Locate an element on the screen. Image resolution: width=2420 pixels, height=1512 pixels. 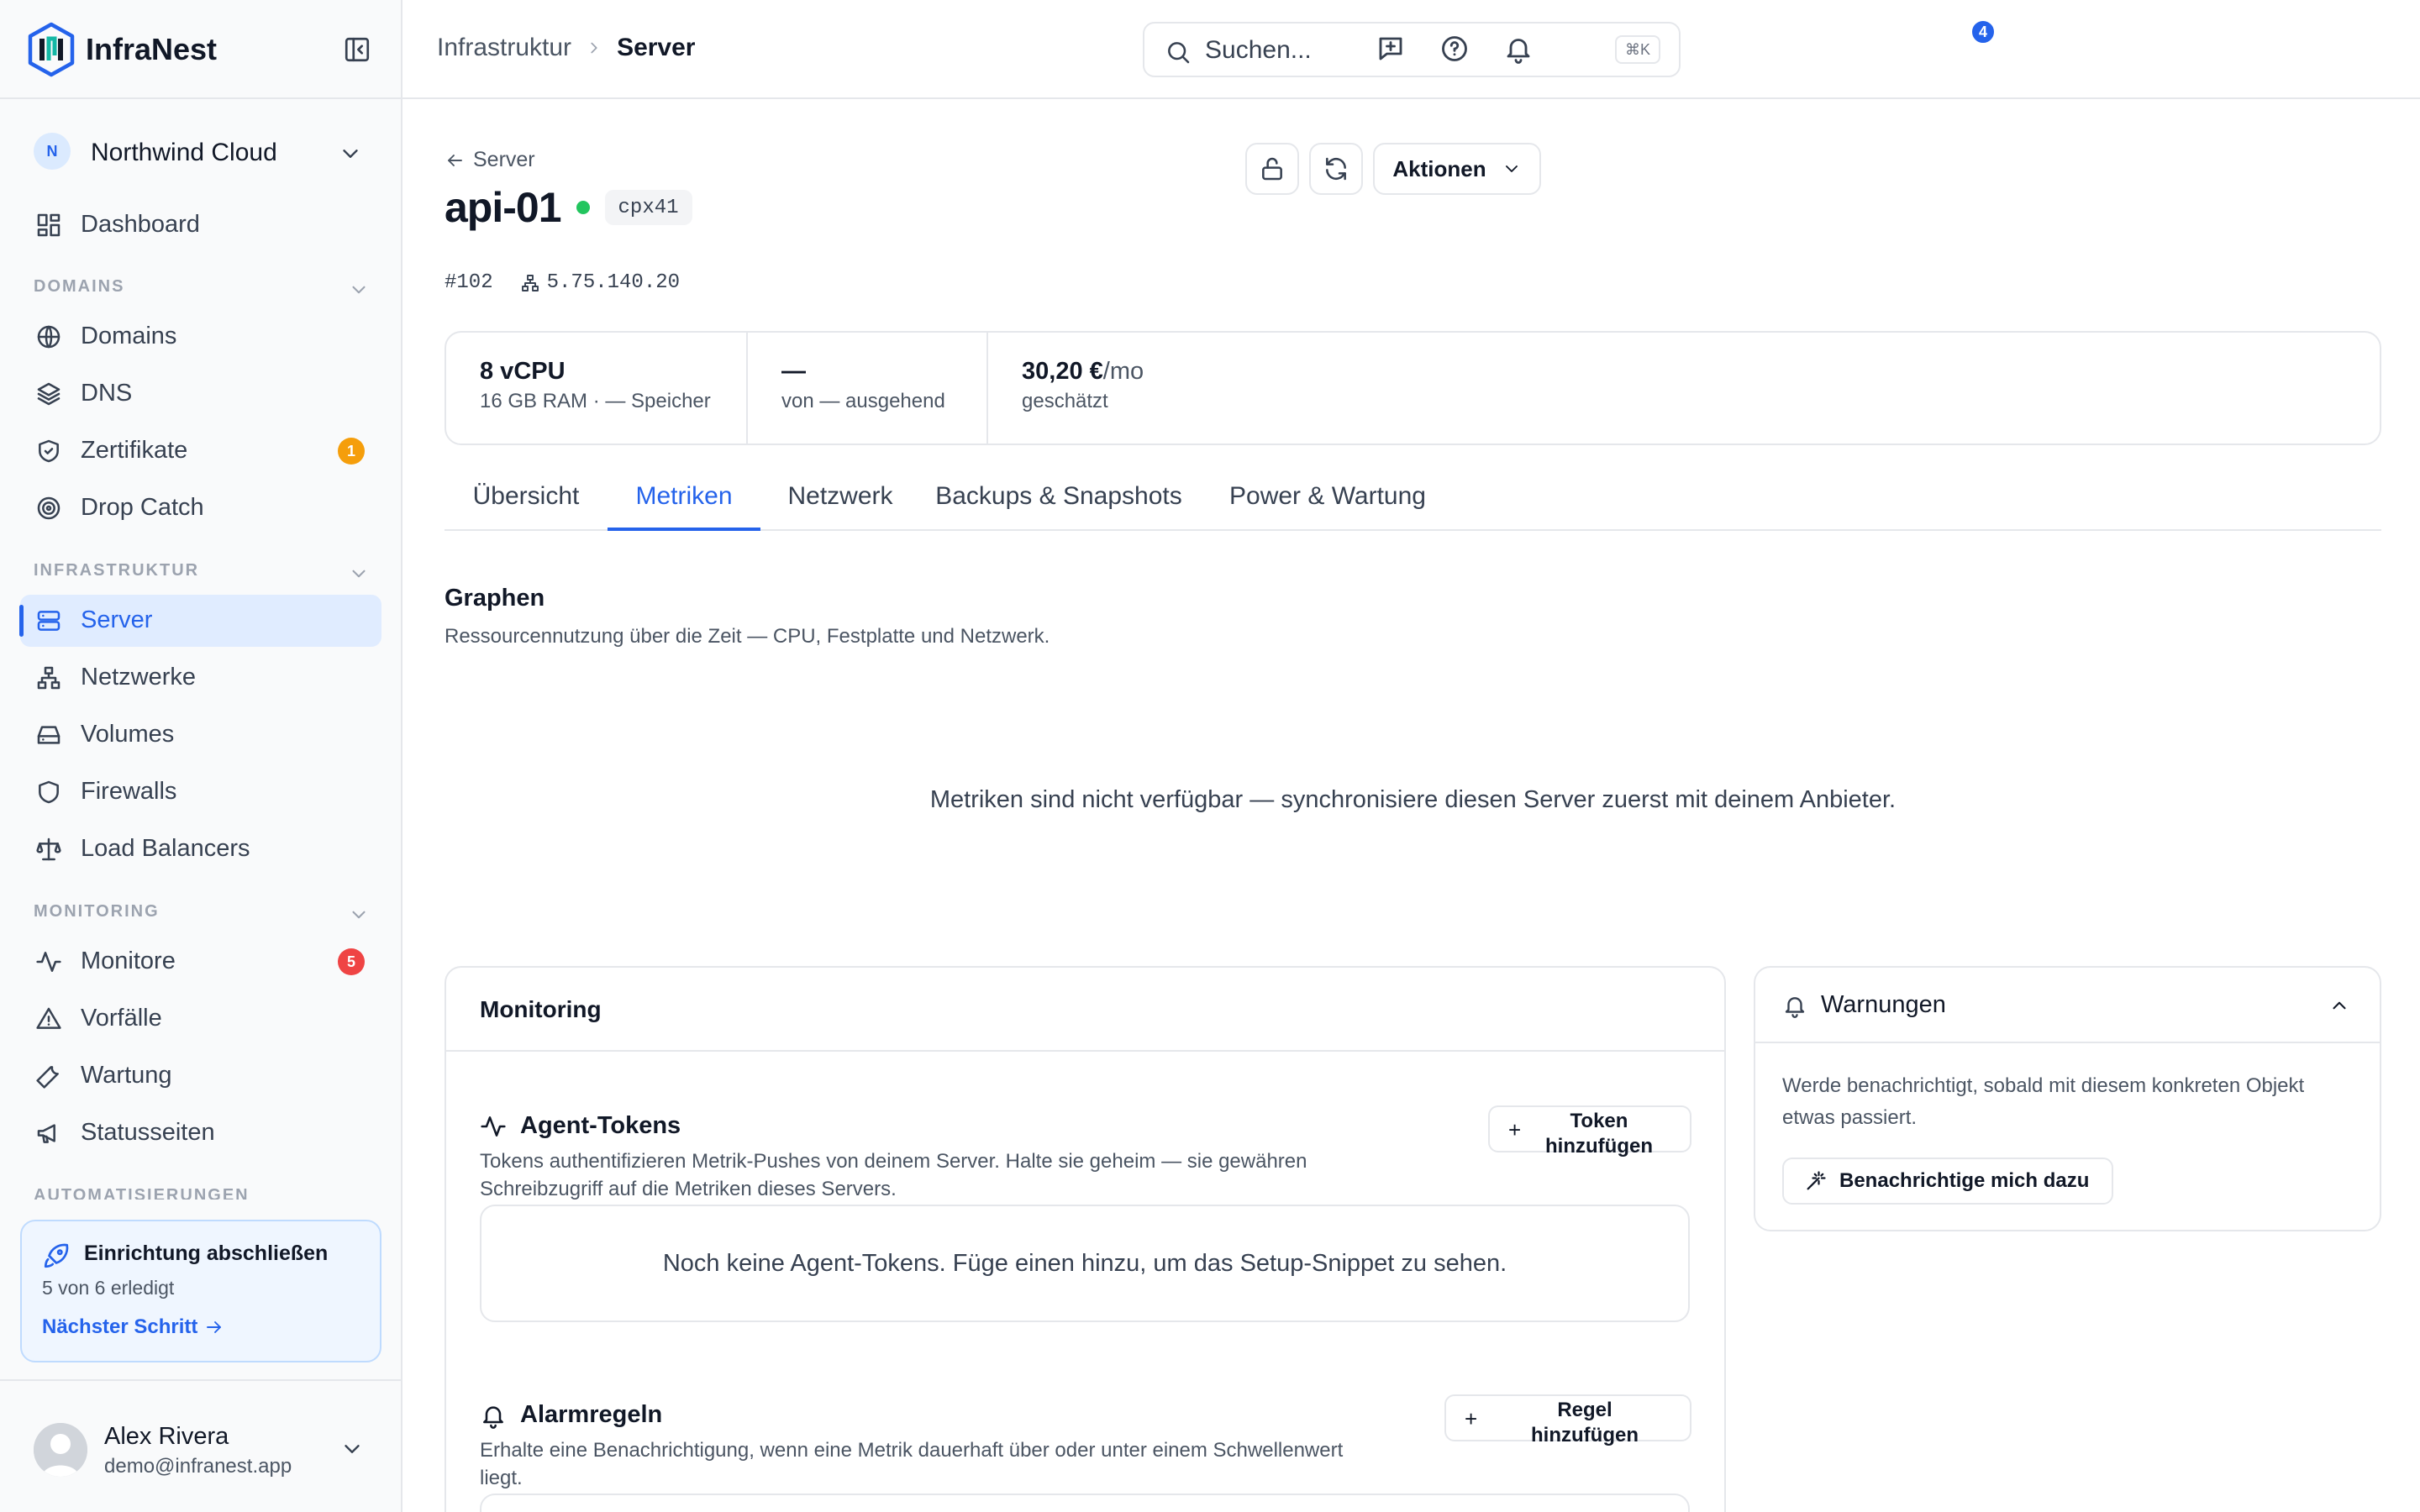
setup-progress: 5 von 6 erledigt is located at coordinates (109, 1288).